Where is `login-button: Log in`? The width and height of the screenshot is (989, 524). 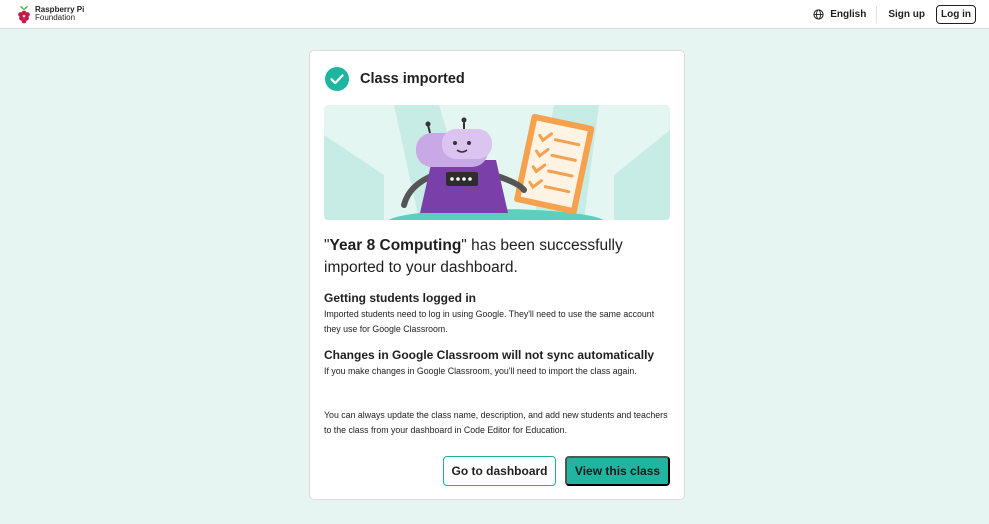 login-button: Log in is located at coordinates (956, 14).